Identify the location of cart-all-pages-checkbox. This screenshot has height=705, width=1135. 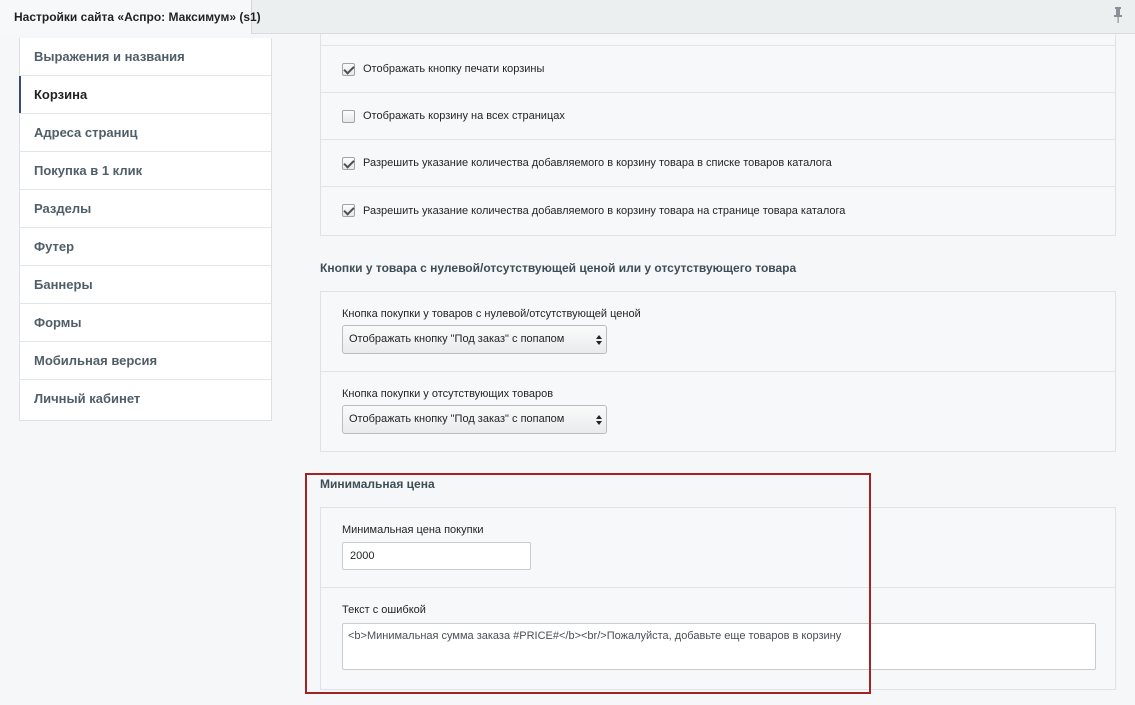
(348, 116).